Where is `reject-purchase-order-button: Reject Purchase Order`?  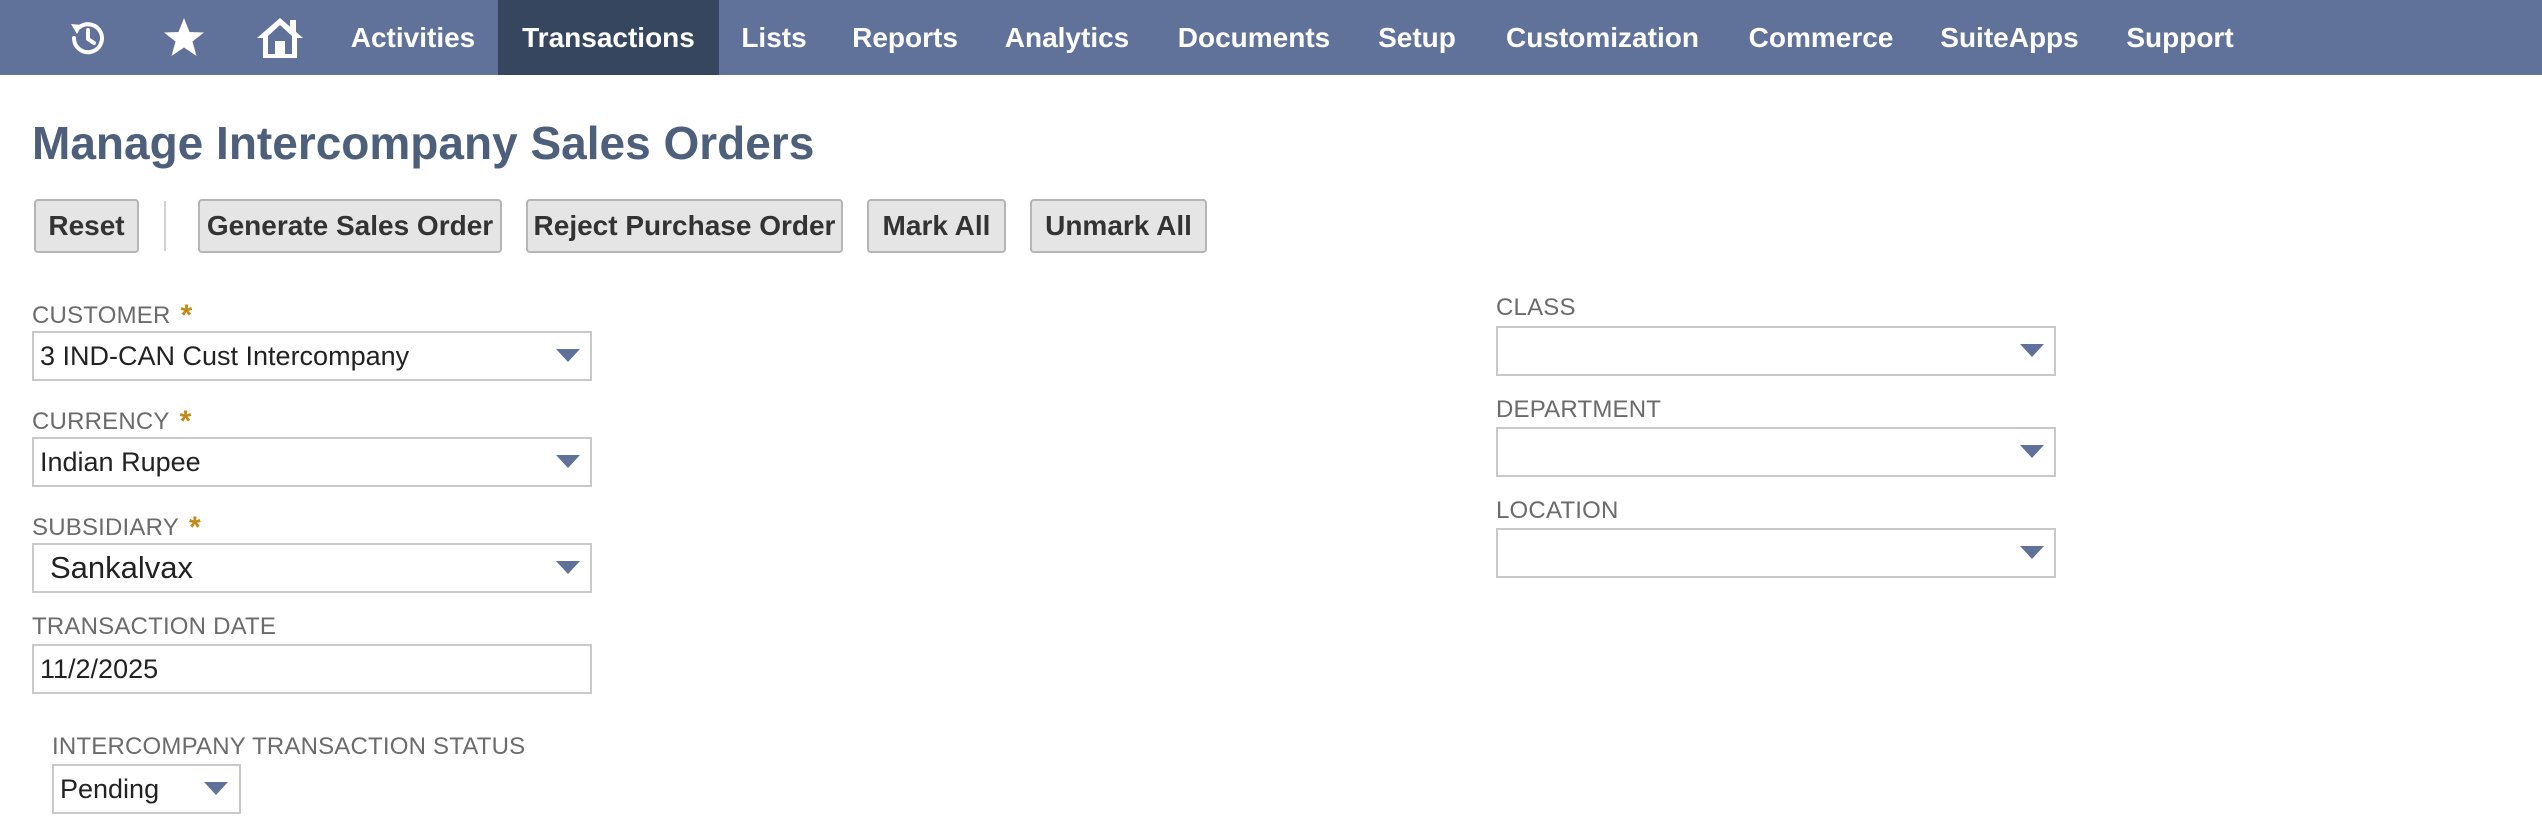 reject-purchase-order-button: Reject Purchase Order is located at coordinates (684, 226).